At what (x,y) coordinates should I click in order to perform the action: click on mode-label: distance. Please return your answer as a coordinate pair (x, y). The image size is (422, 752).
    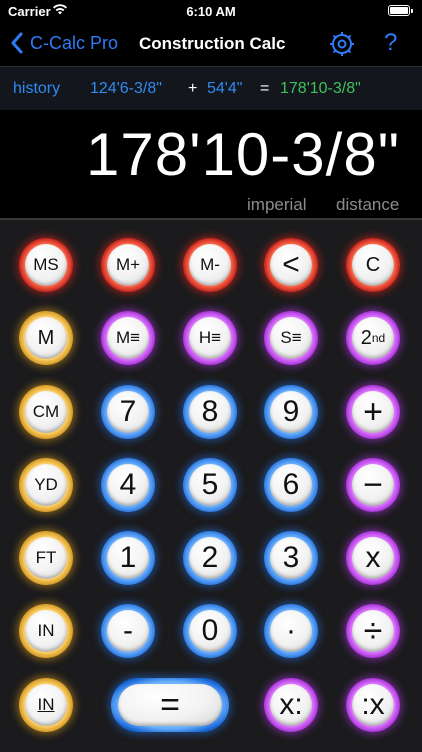
    Looking at the image, I should click on (368, 204).